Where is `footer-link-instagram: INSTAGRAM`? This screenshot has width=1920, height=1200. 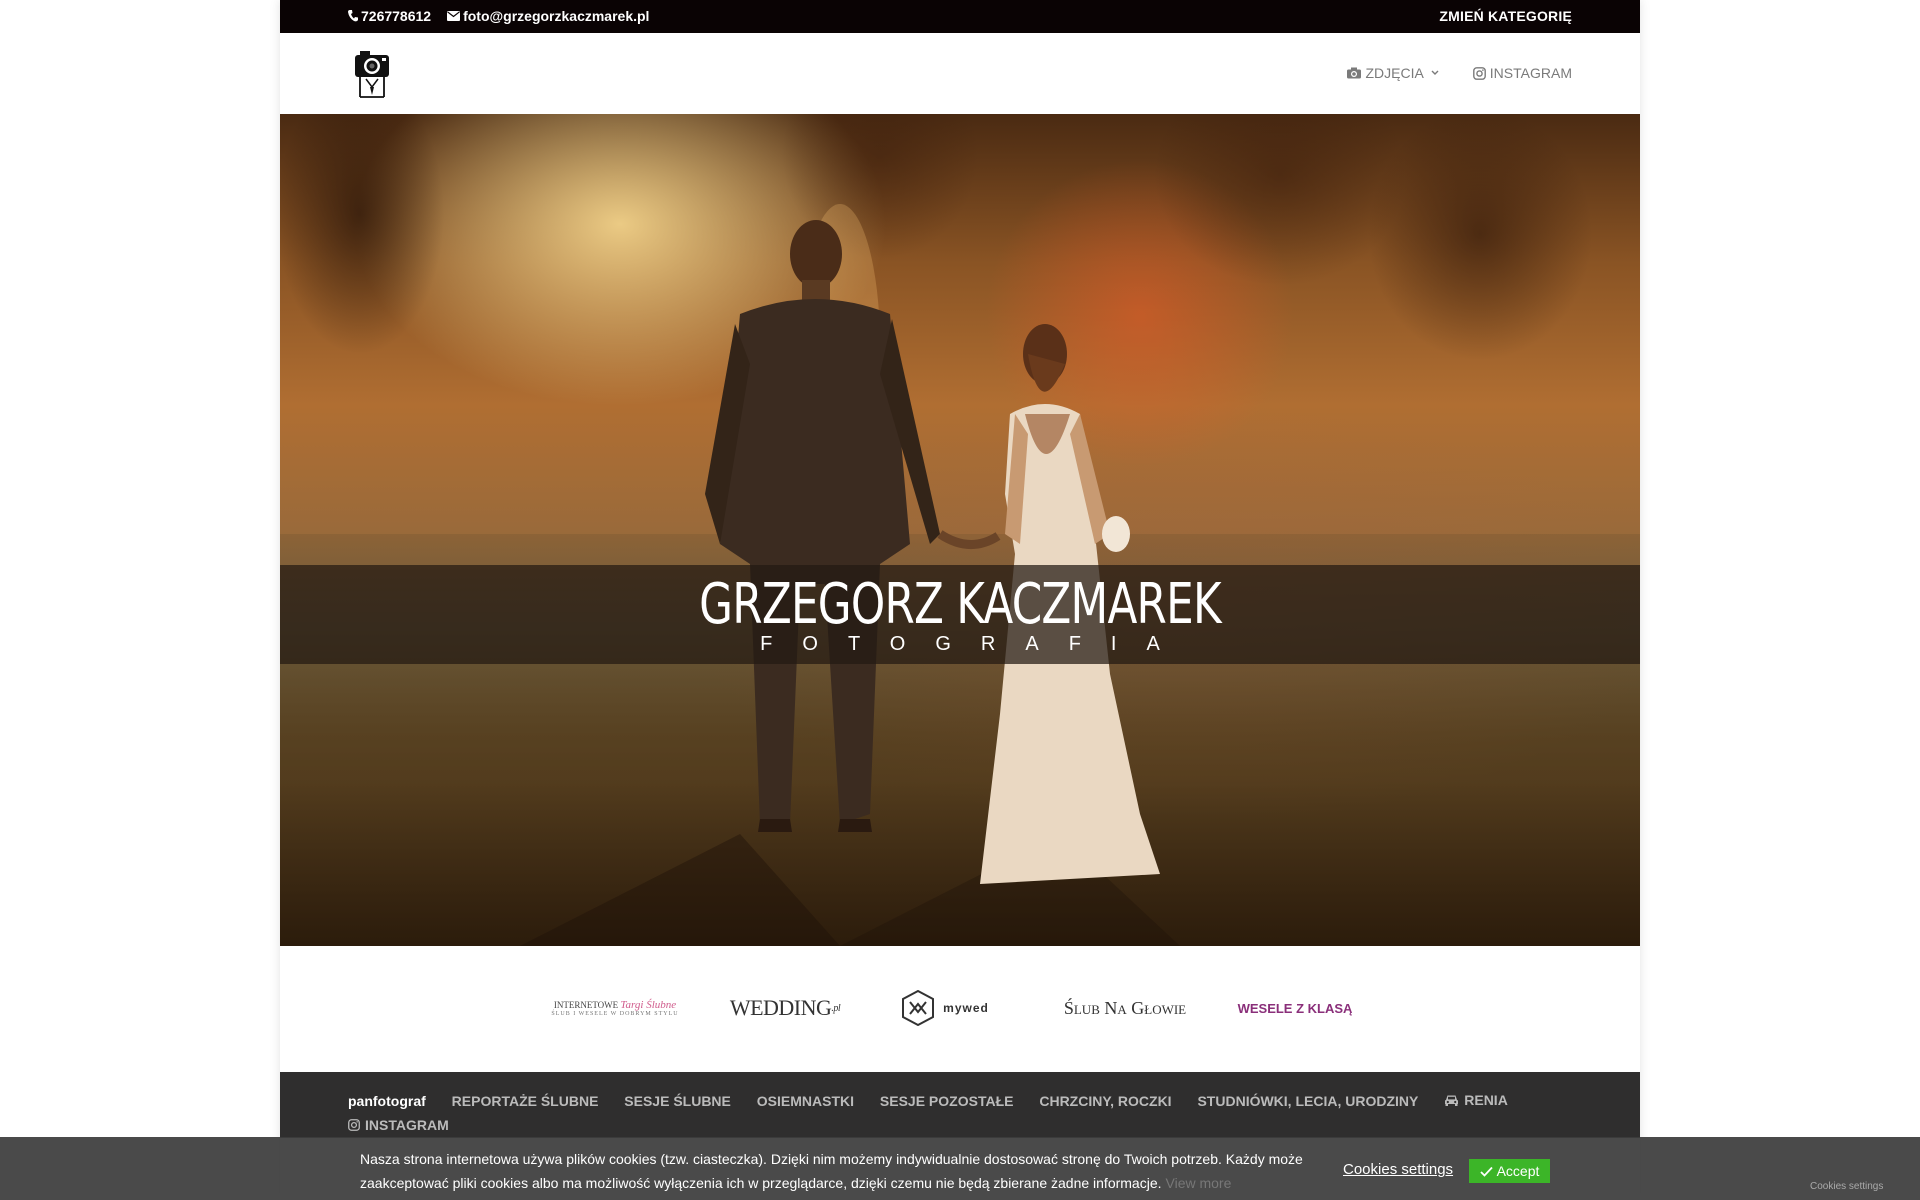
footer-link-instagram: INSTAGRAM is located at coordinates (409, 1125).